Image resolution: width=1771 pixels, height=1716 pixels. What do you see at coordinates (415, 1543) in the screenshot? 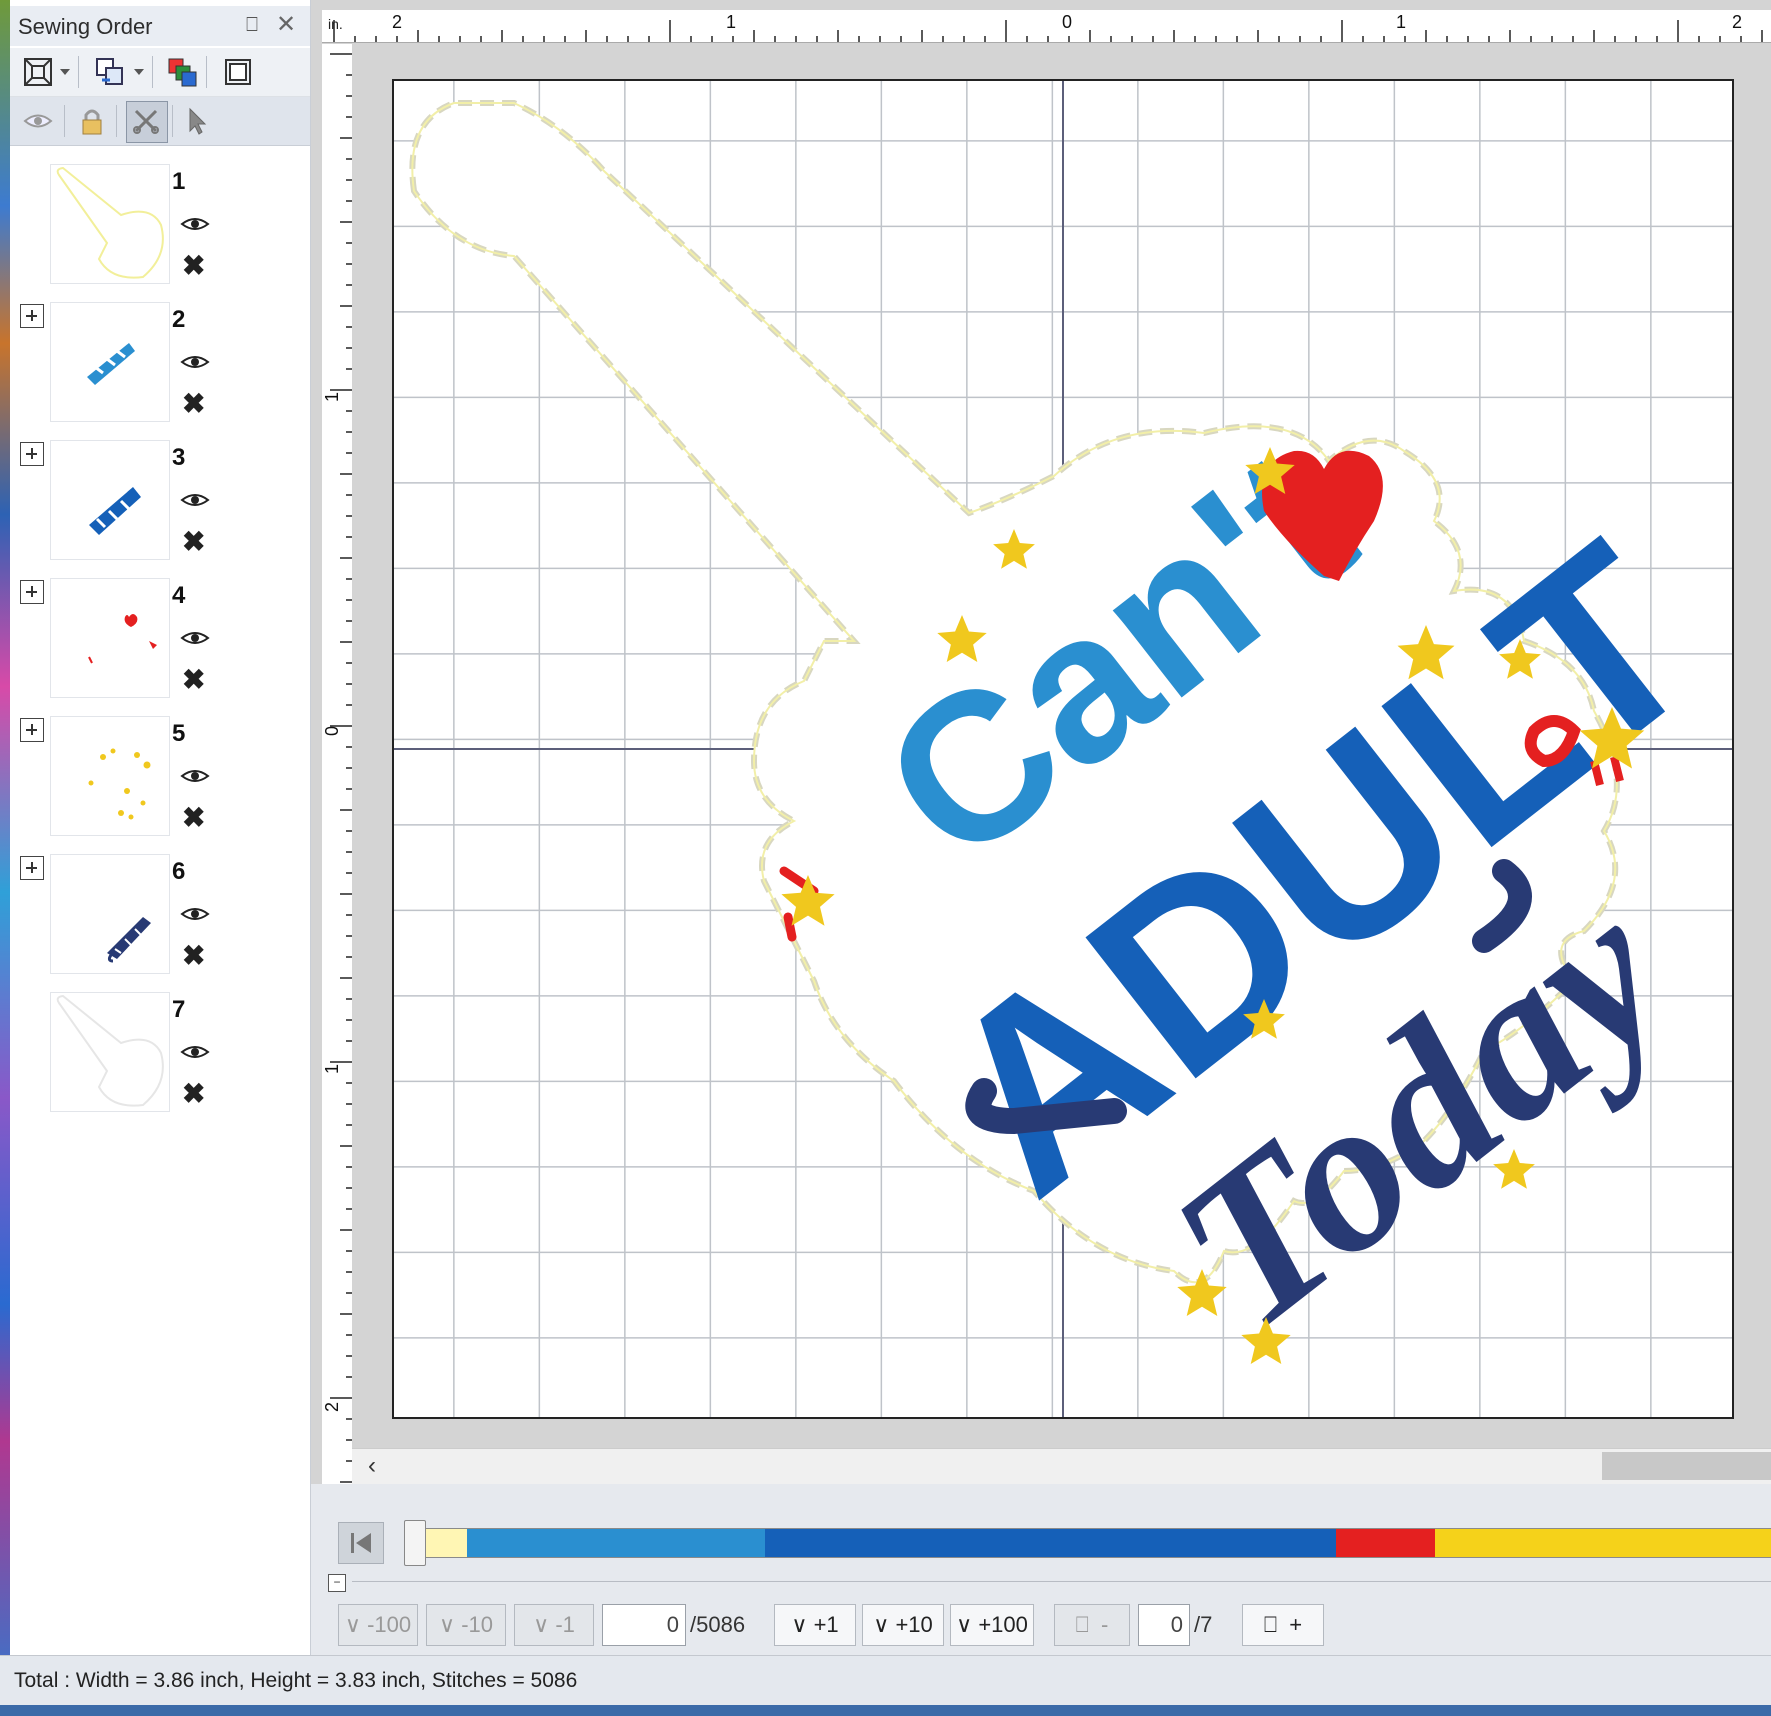
I see `sequence-slider-handle` at bounding box center [415, 1543].